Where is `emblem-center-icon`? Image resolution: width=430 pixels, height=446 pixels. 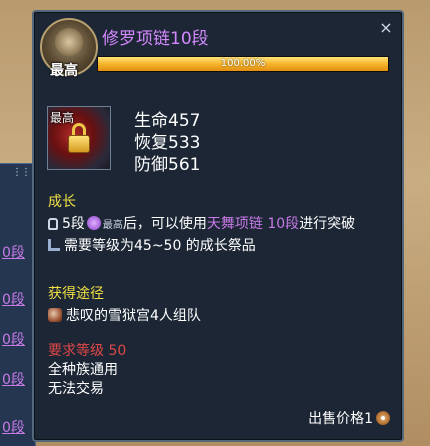
emblem-center-icon is located at coordinates (69, 42).